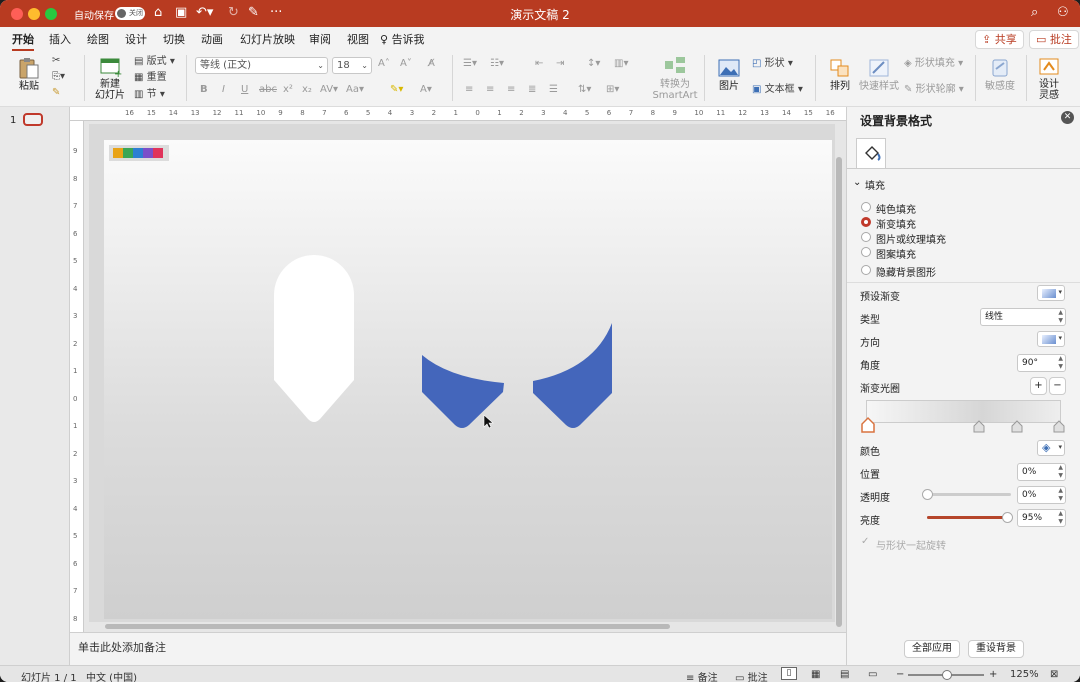  Describe the element at coordinates (58, 77) in the screenshot. I see `copy-icon: ⎘▾` at that location.